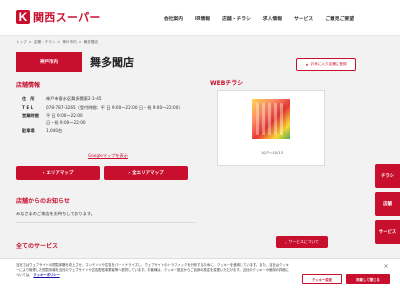 Image resolution: width=400 pixels, height=300 pixels. Describe the element at coordinates (272, 18) in the screenshot. I see `nav-recruit: 求人情報` at that location.